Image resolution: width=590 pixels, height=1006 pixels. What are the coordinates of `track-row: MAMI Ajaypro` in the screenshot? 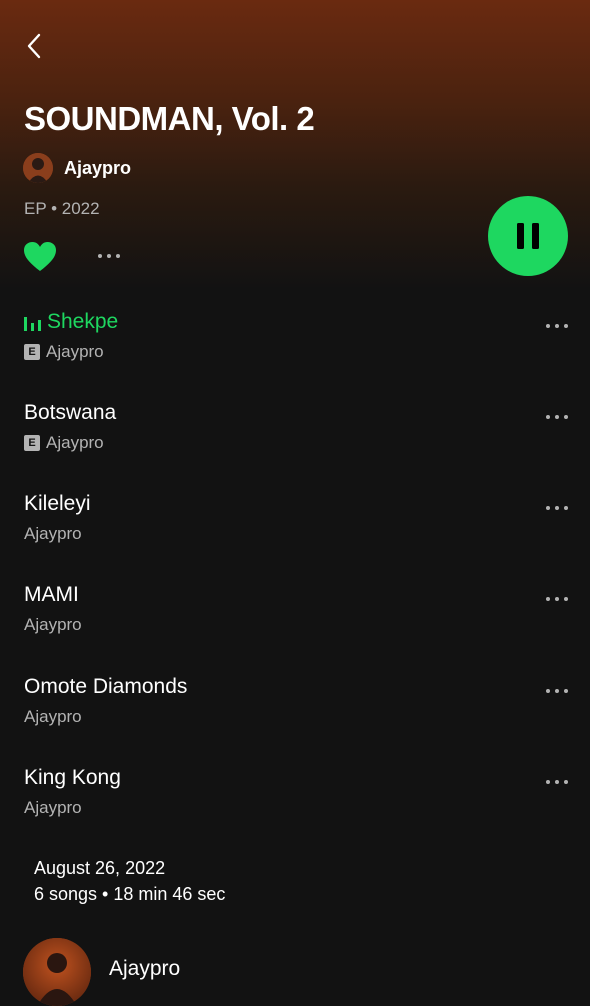 It's located at (295, 621).